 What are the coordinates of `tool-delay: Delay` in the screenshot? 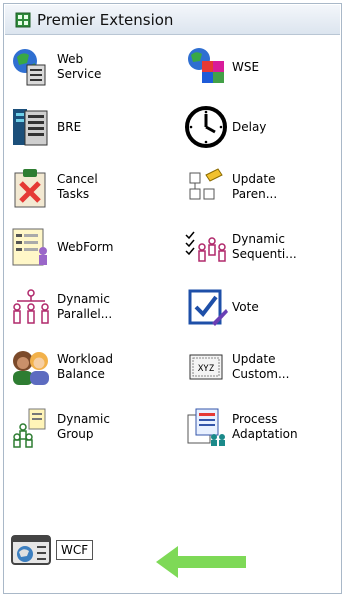 It's located at (225, 127).